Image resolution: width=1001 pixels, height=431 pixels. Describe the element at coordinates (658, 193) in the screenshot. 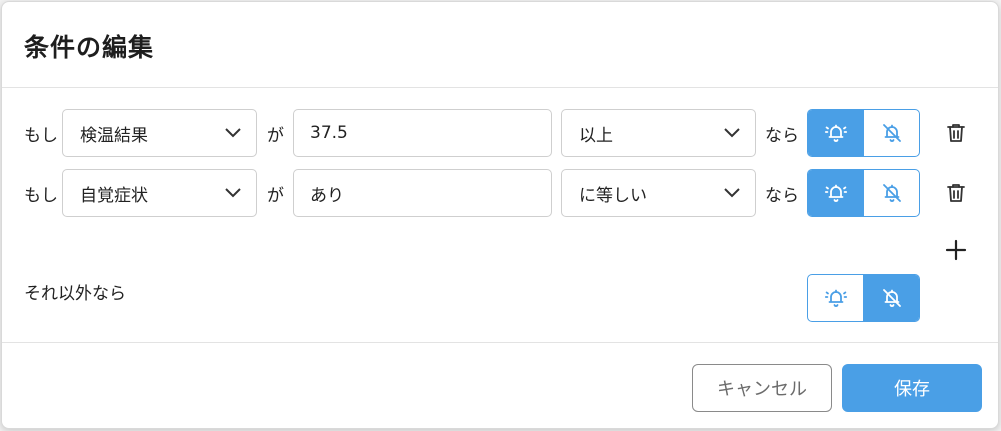

I see `operator-select: に等しい` at that location.